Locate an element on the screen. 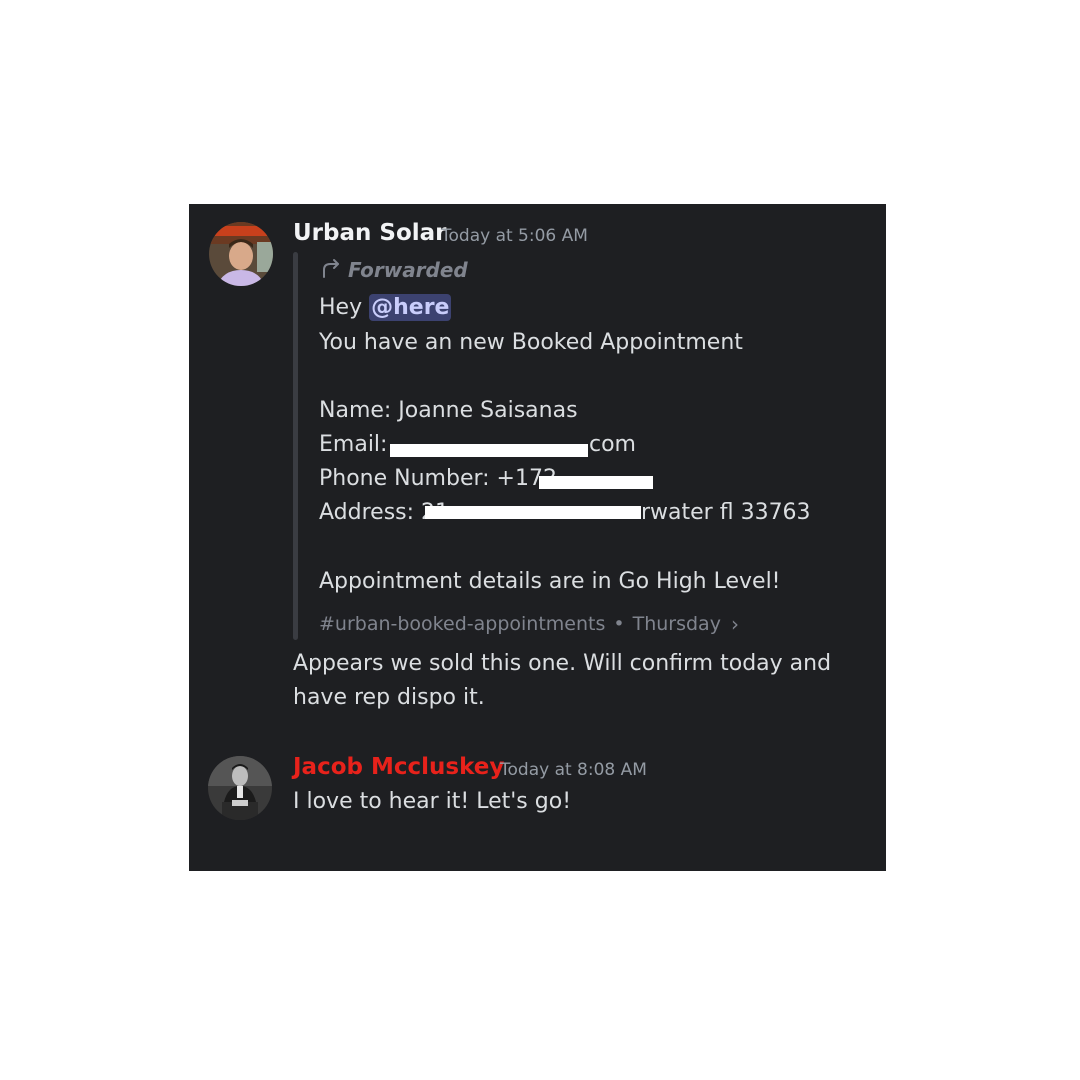  message-author: Jacob Mccluskey is located at coordinates (398, 767).